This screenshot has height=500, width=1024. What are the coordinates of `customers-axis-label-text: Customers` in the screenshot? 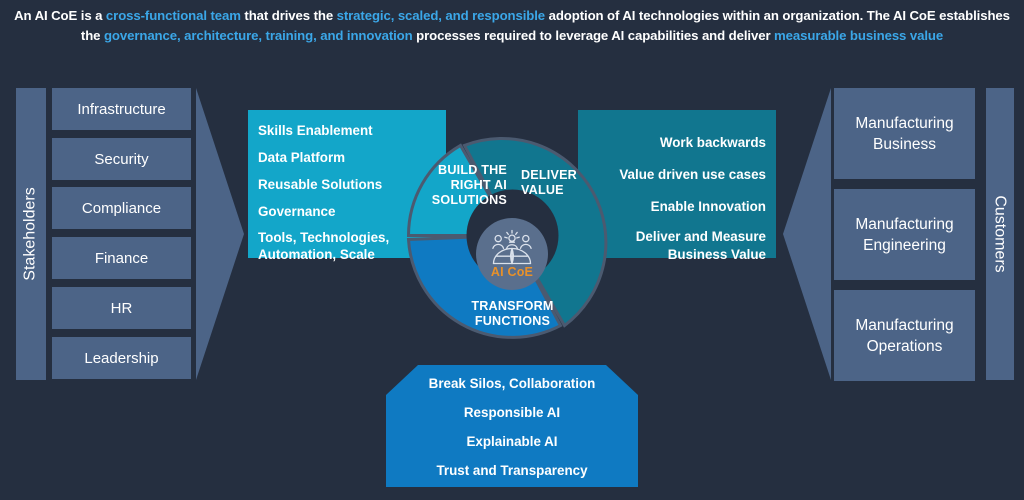 It's located at (1001, 234).